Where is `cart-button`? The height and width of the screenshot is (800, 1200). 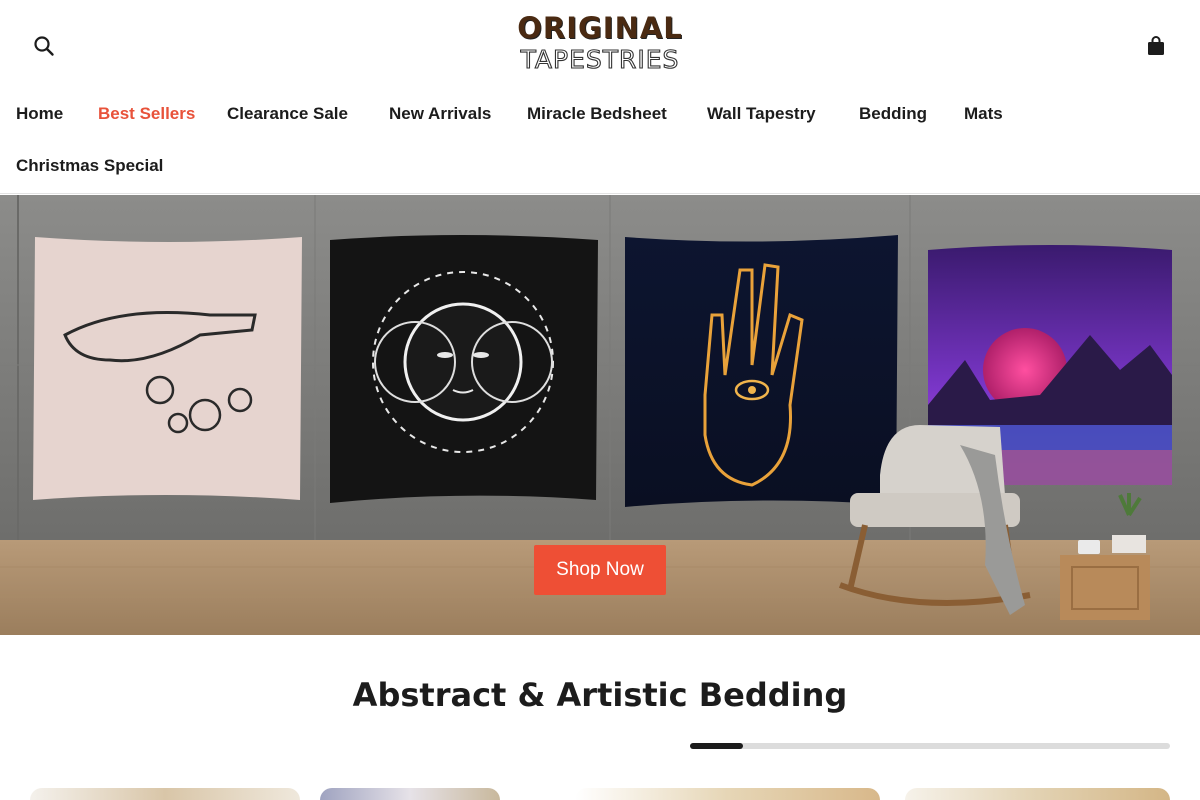 cart-button is located at coordinates (1156, 46).